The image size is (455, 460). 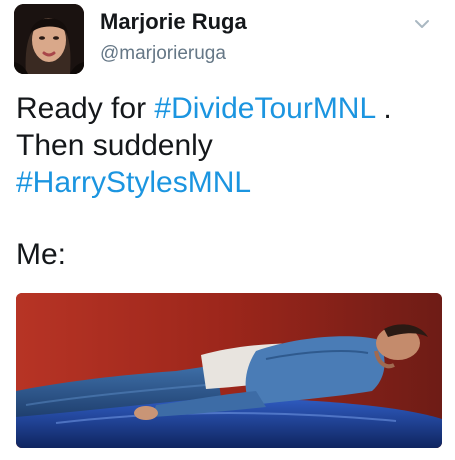 I want to click on profile-photo-icon, so click(x=49, y=39).